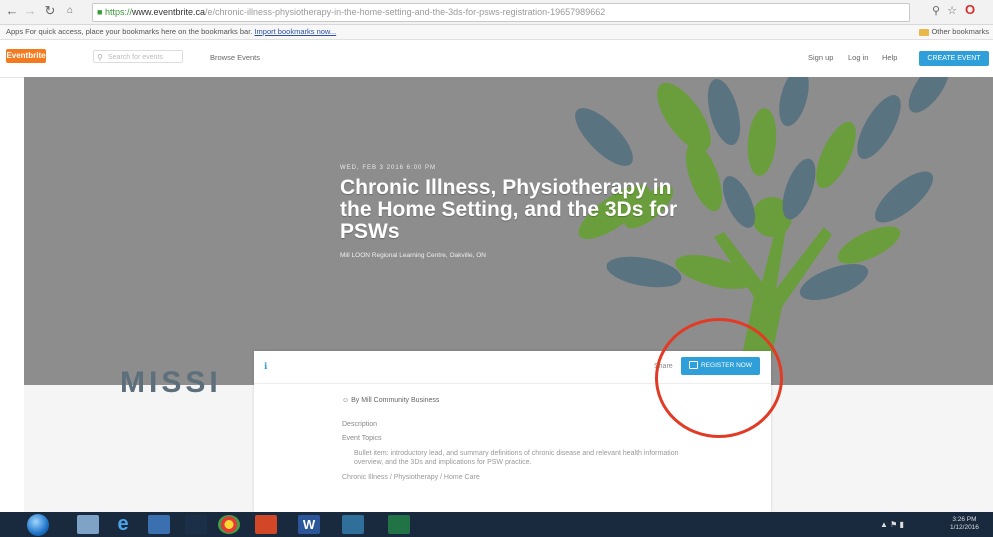  What do you see at coordinates (88, 524) in the screenshot?
I see `explorer-icon` at bounding box center [88, 524].